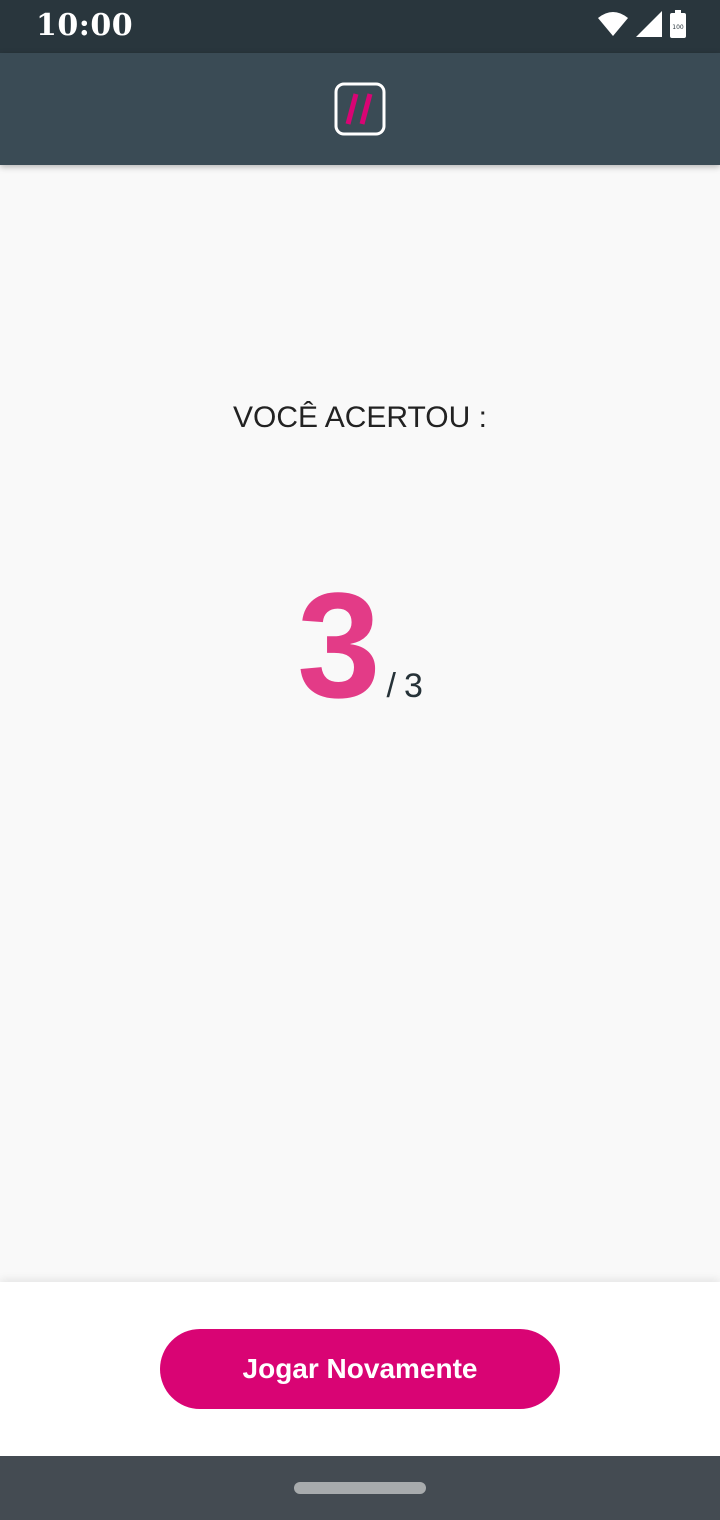 Image resolution: width=720 pixels, height=1520 pixels. I want to click on result-heading: VOCÊ ACERTOU :, so click(360, 417).